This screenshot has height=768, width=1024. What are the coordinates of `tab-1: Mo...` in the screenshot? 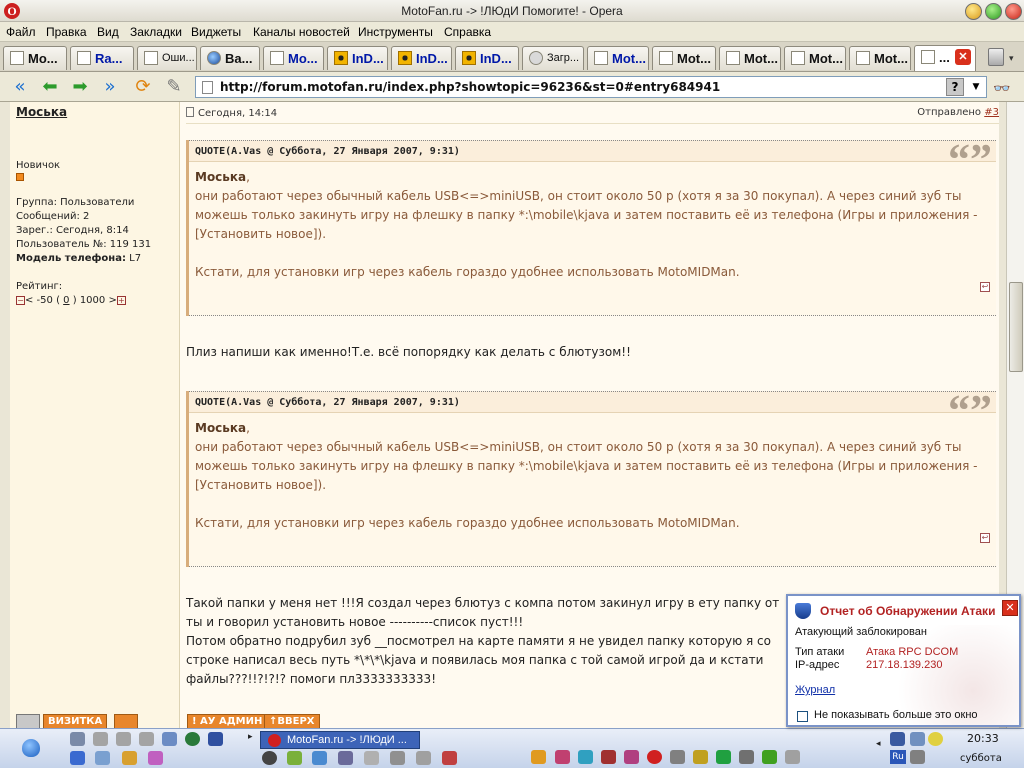 It's located at (35, 58).